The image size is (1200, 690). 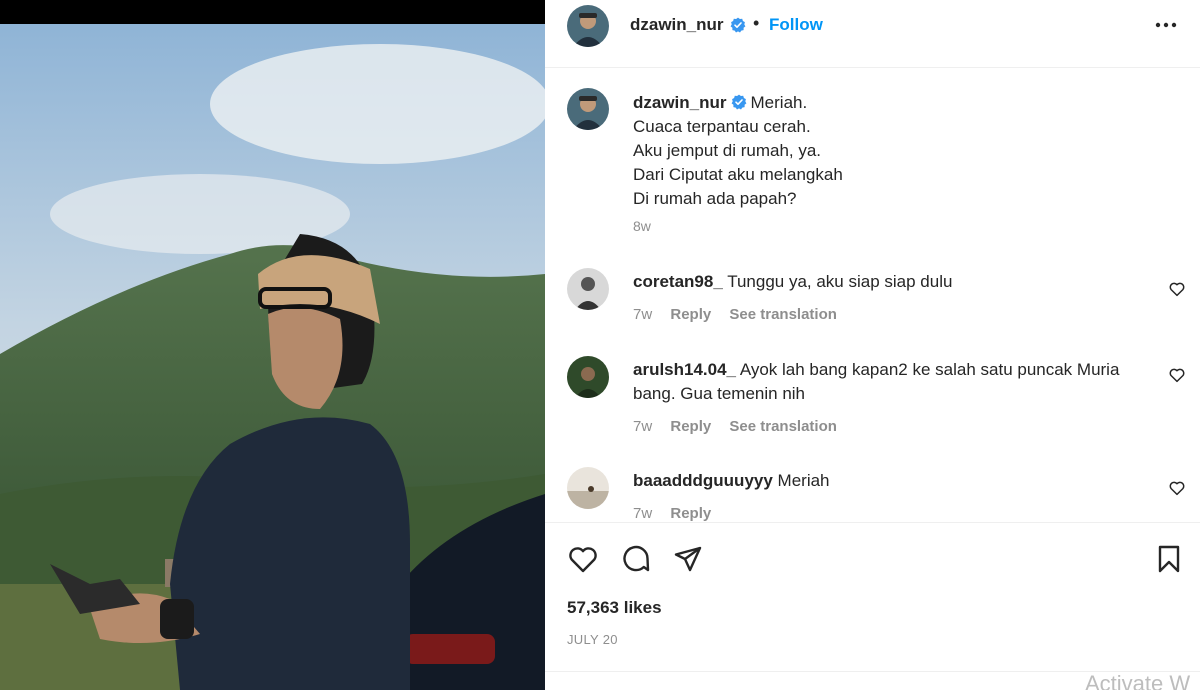 I want to click on caption-line: Aku jemput di rumah, ya., so click(x=727, y=150).